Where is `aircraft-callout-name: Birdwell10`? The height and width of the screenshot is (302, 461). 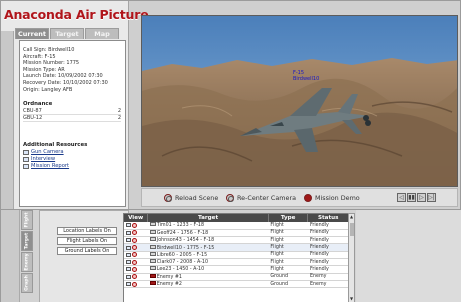
aircraft-callout-name: Birdwell10 is located at coordinates (306, 79).